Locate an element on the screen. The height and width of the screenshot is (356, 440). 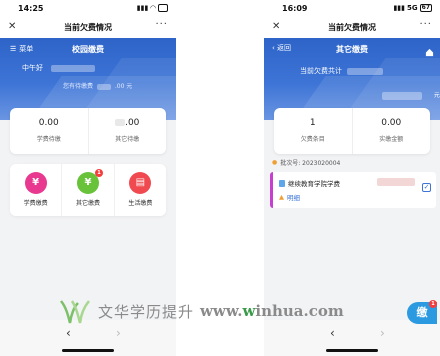
stats-card: 0.00 学费待缴 .00 其它待缴 is located at coordinates (88, 131).